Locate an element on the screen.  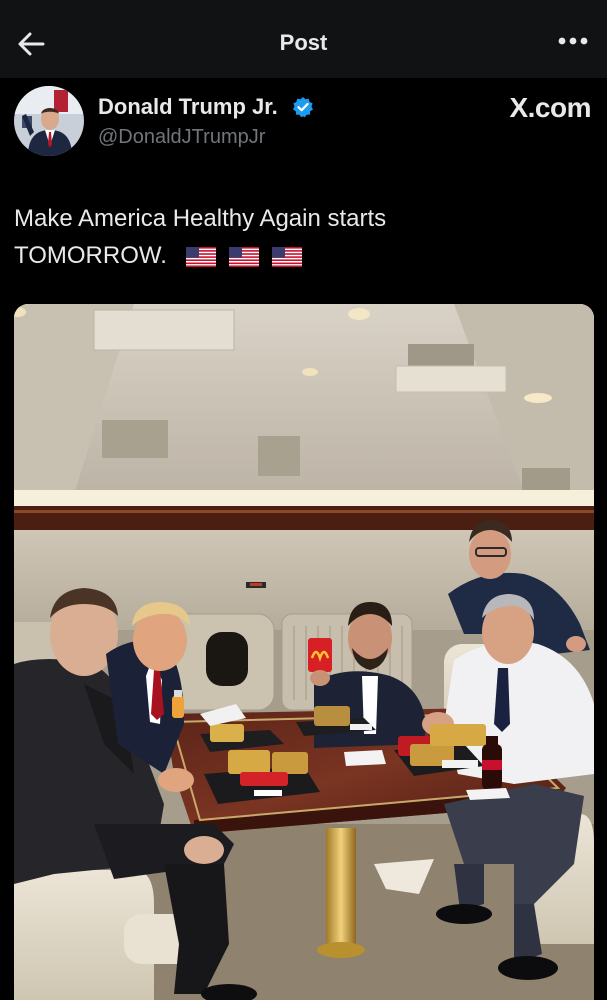
post-text-line-1: Make America Healthy Again starts is located at coordinates (200, 218).